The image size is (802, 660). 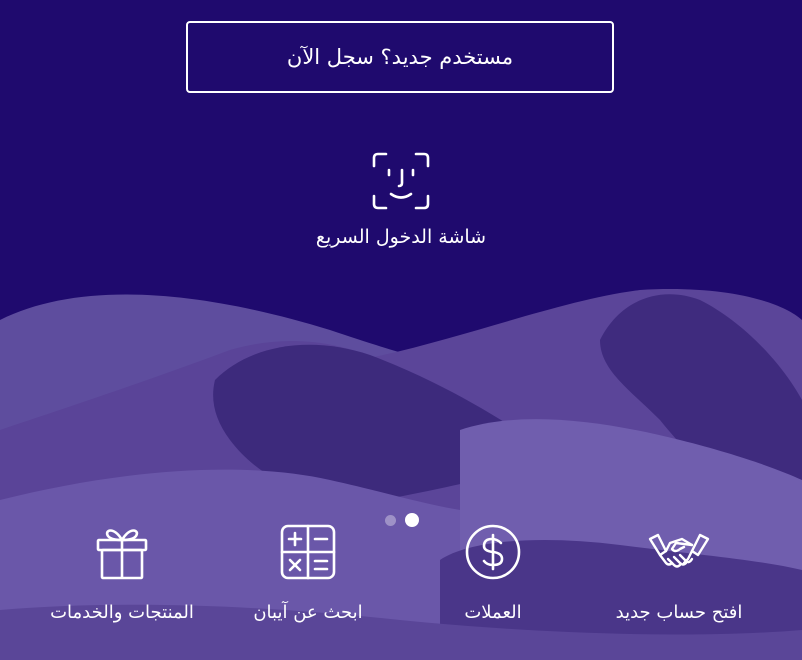 I want to click on shortcut-products-services: المنتجات والخدمات, so click(x=122, y=575).